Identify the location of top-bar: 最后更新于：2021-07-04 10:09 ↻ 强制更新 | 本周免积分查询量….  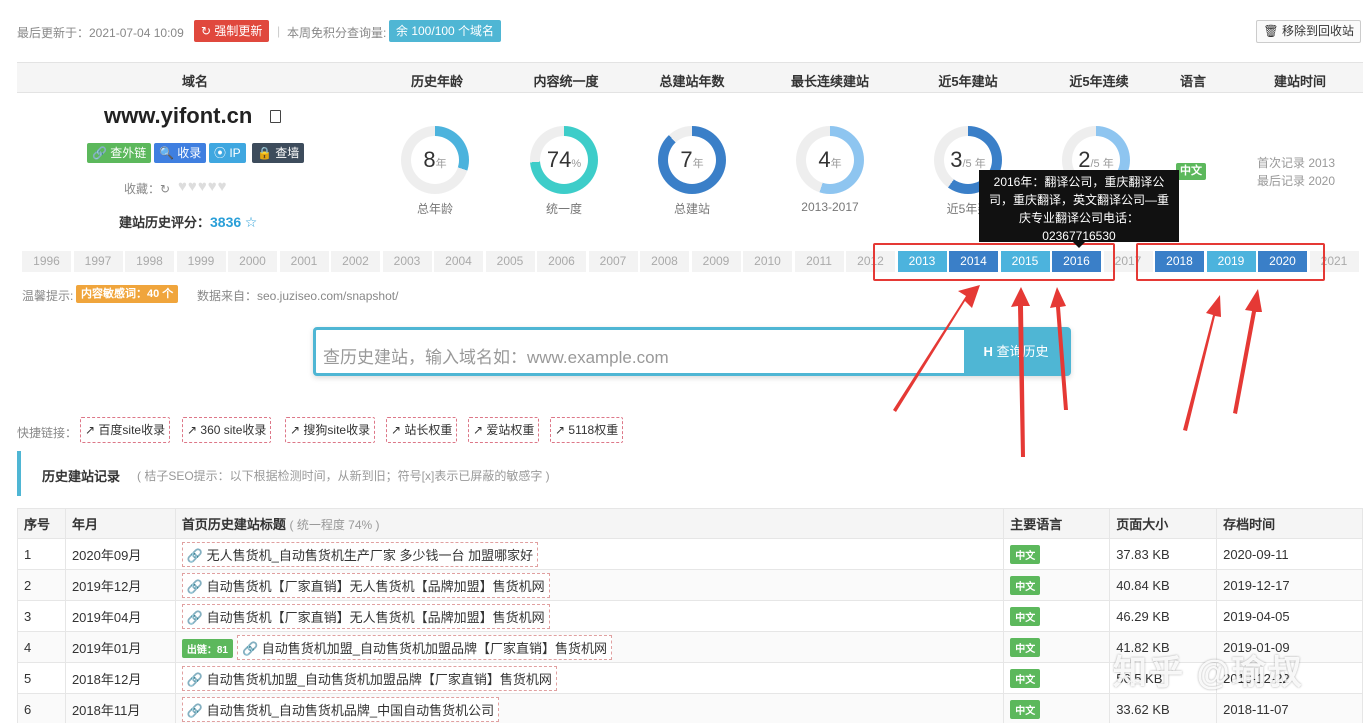
(681, 31).